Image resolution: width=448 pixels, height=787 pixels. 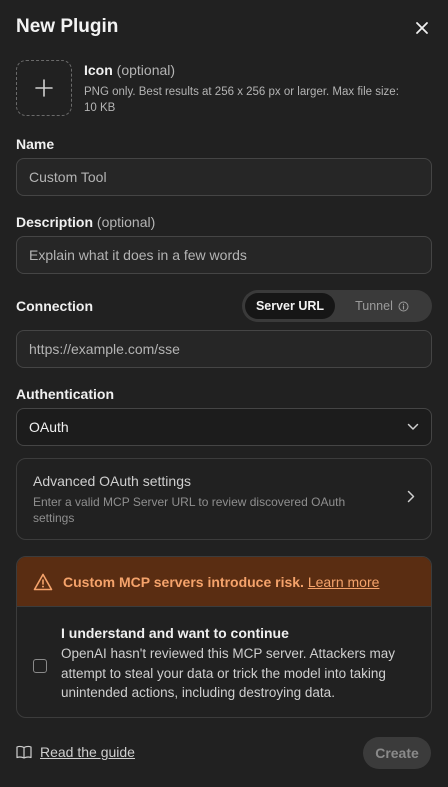 I want to click on name-input: Custom Tool, so click(x=224, y=177).